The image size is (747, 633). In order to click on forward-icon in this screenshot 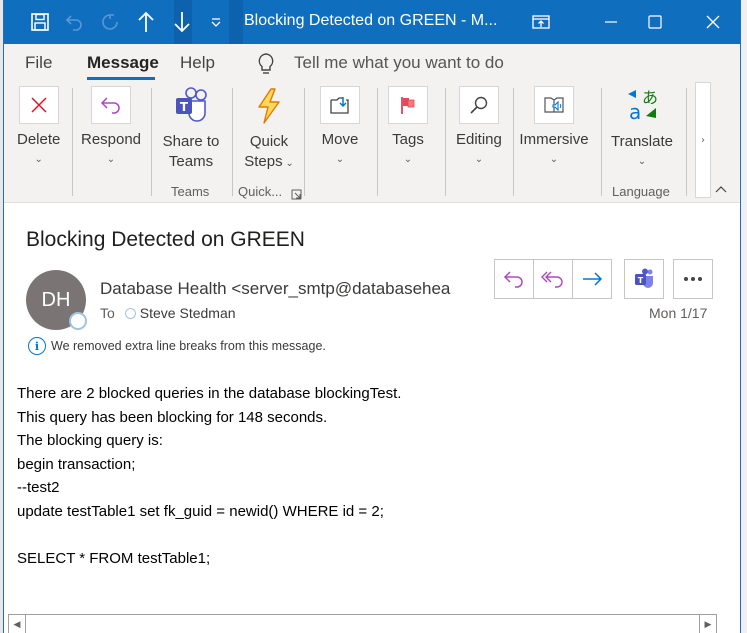, I will do `click(593, 279)`.